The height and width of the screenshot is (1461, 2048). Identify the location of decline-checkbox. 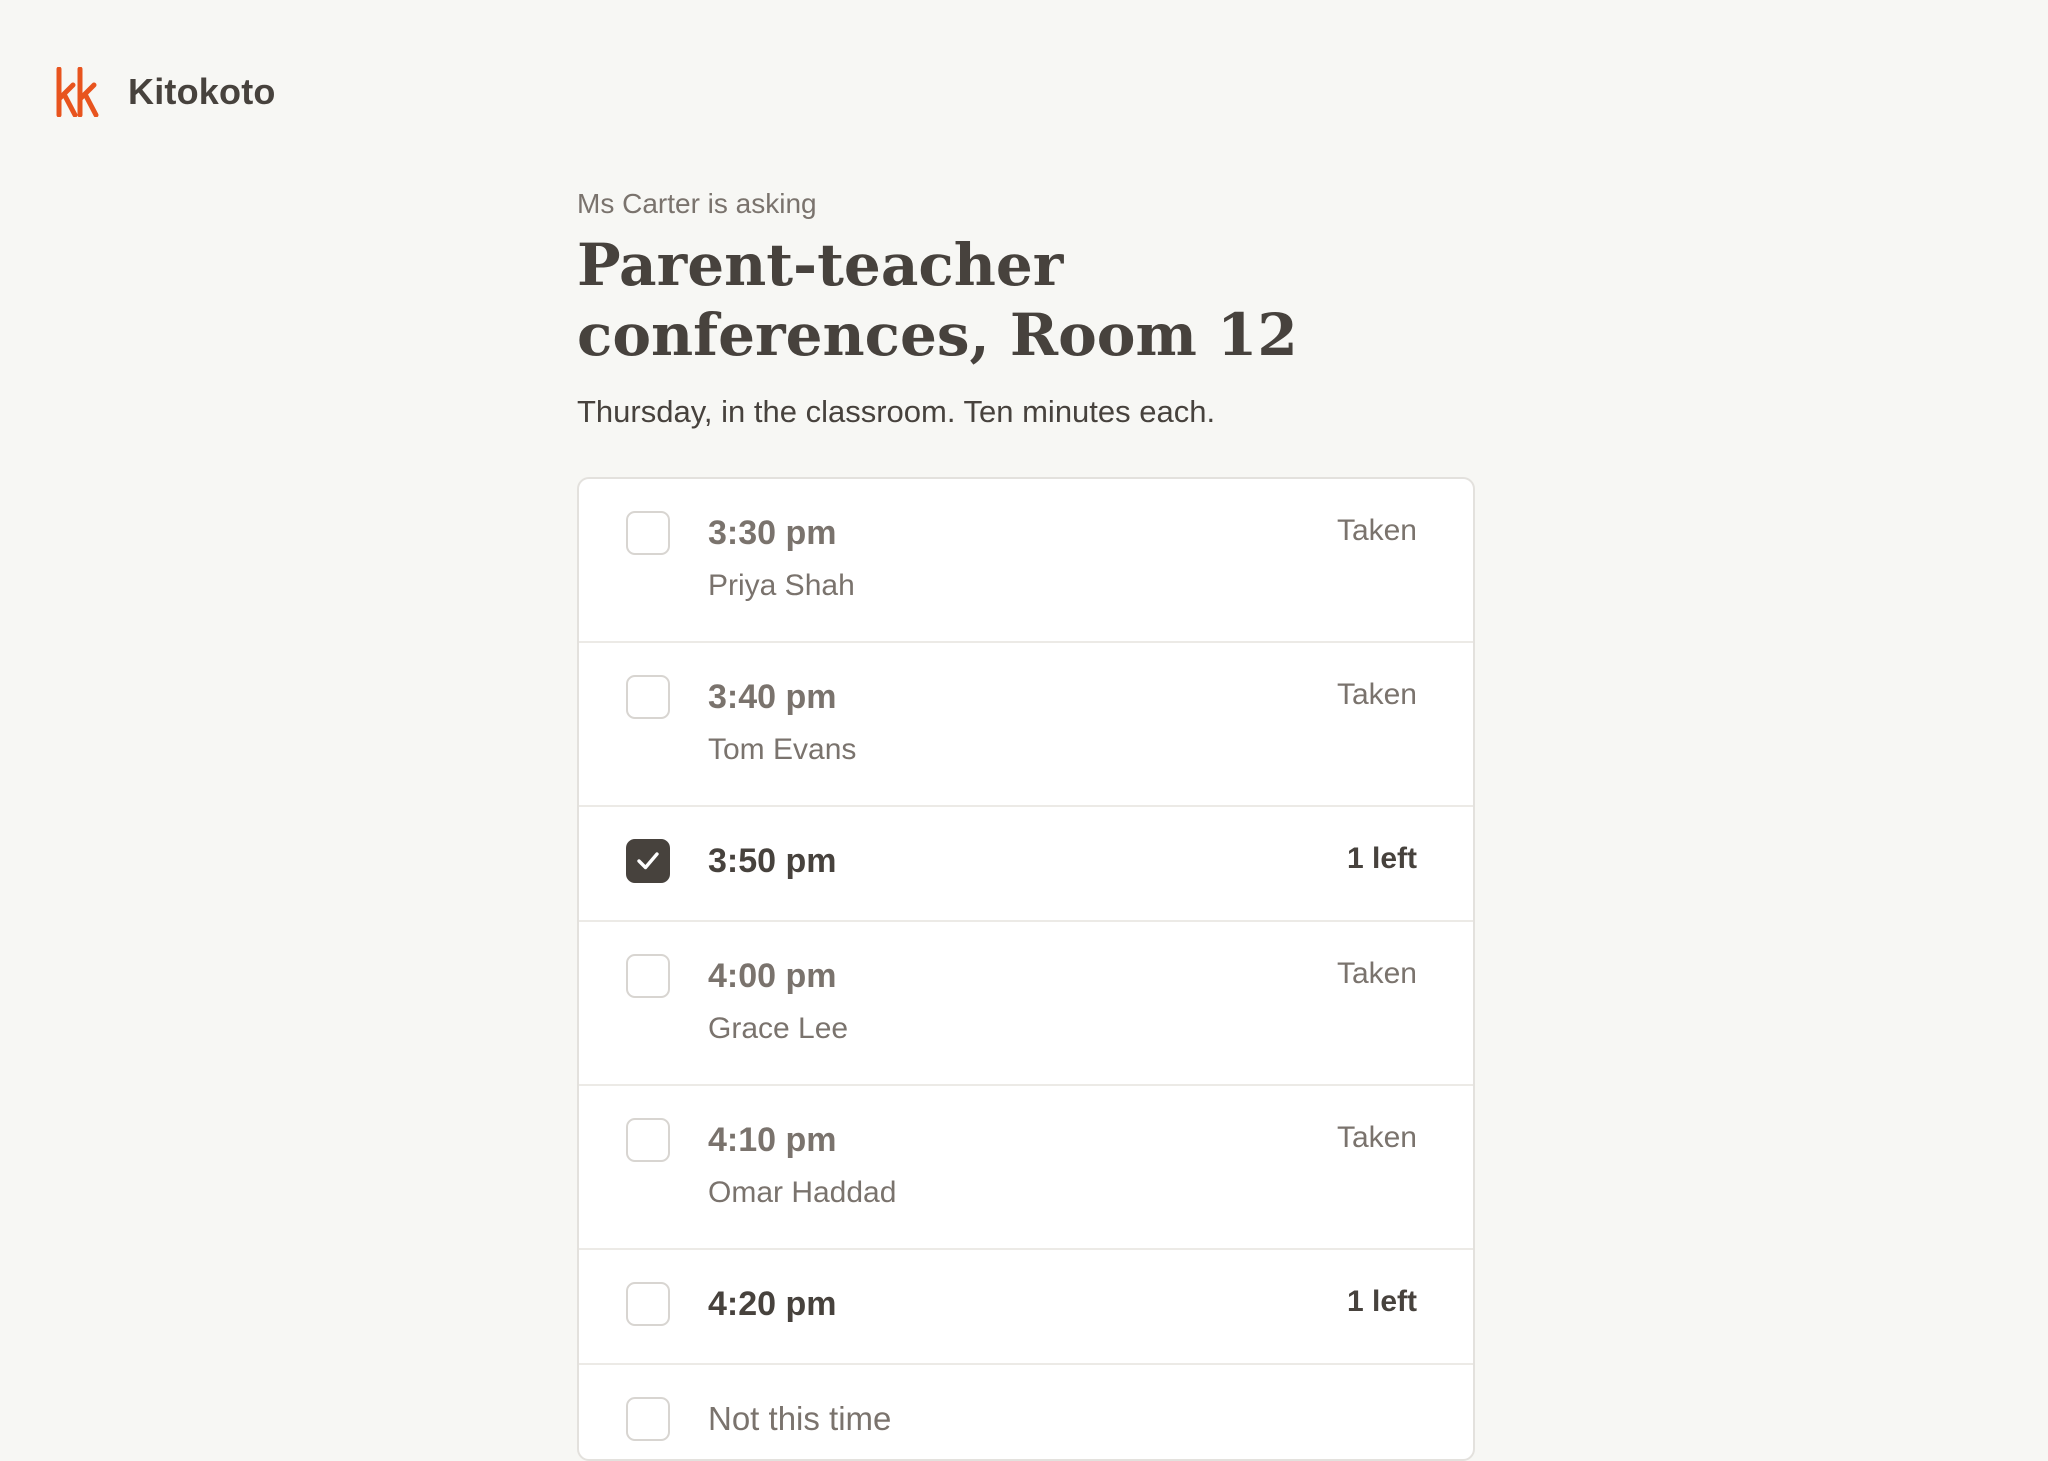
(648, 1419).